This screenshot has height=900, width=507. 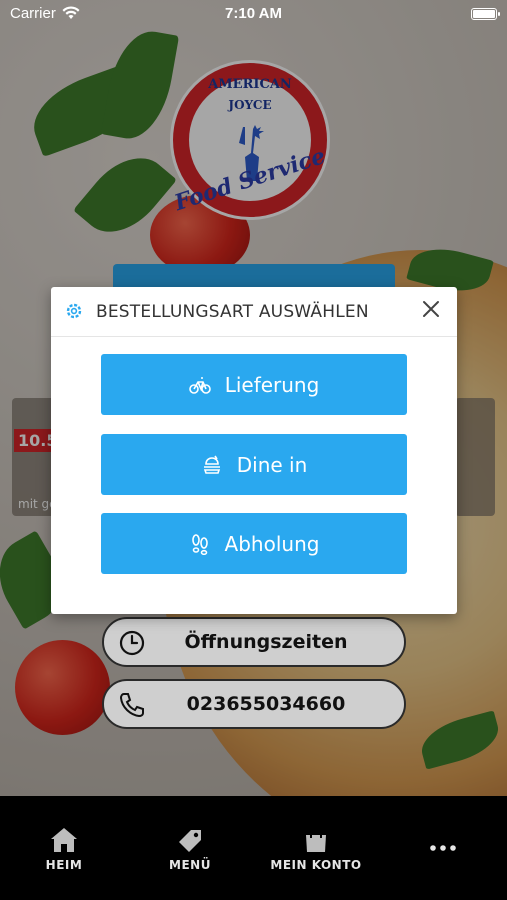 What do you see at coordinates (131, 705) in the screenshot?
I see `phone-icon` at bounding box center [131, 705].